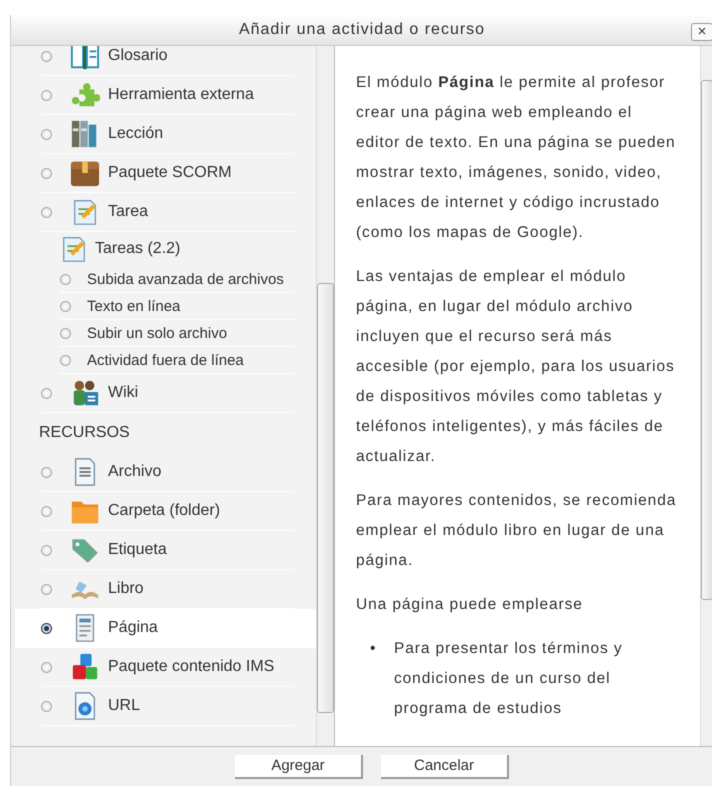 The height and width of the screenshot is (786, 712). I want to click on activity-option: Actividad fuera de línea, so click(177, 360).